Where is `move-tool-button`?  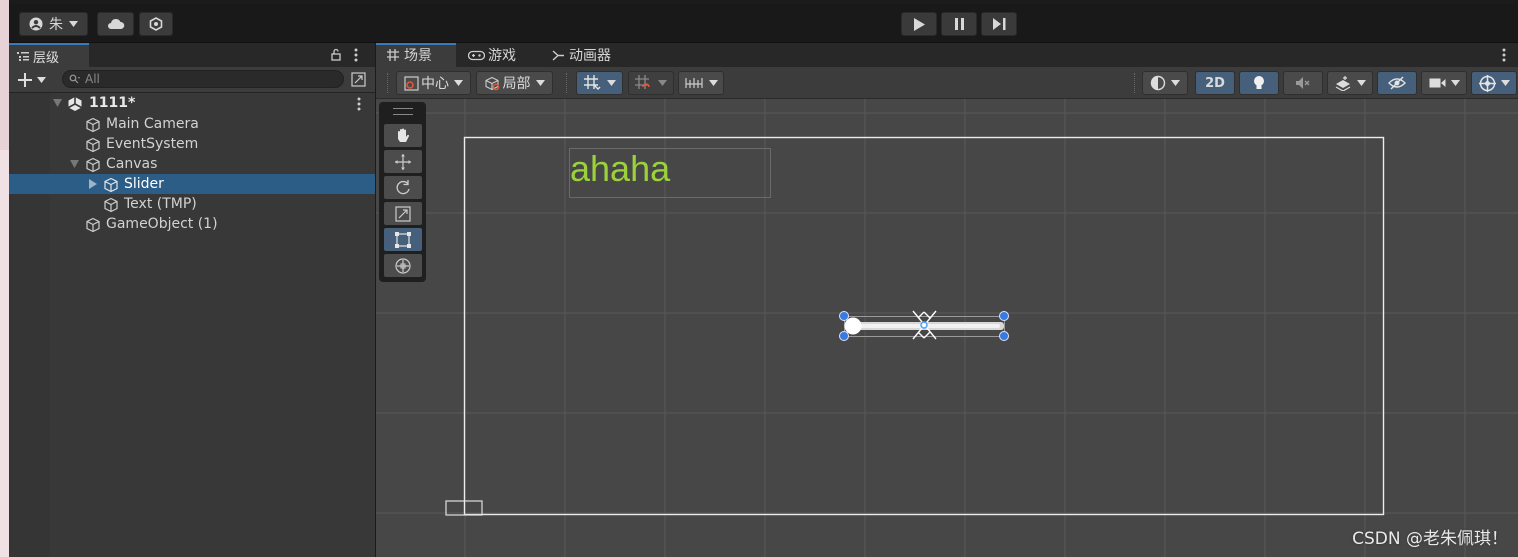
move-tool-button is located at coordinates (403, 161).